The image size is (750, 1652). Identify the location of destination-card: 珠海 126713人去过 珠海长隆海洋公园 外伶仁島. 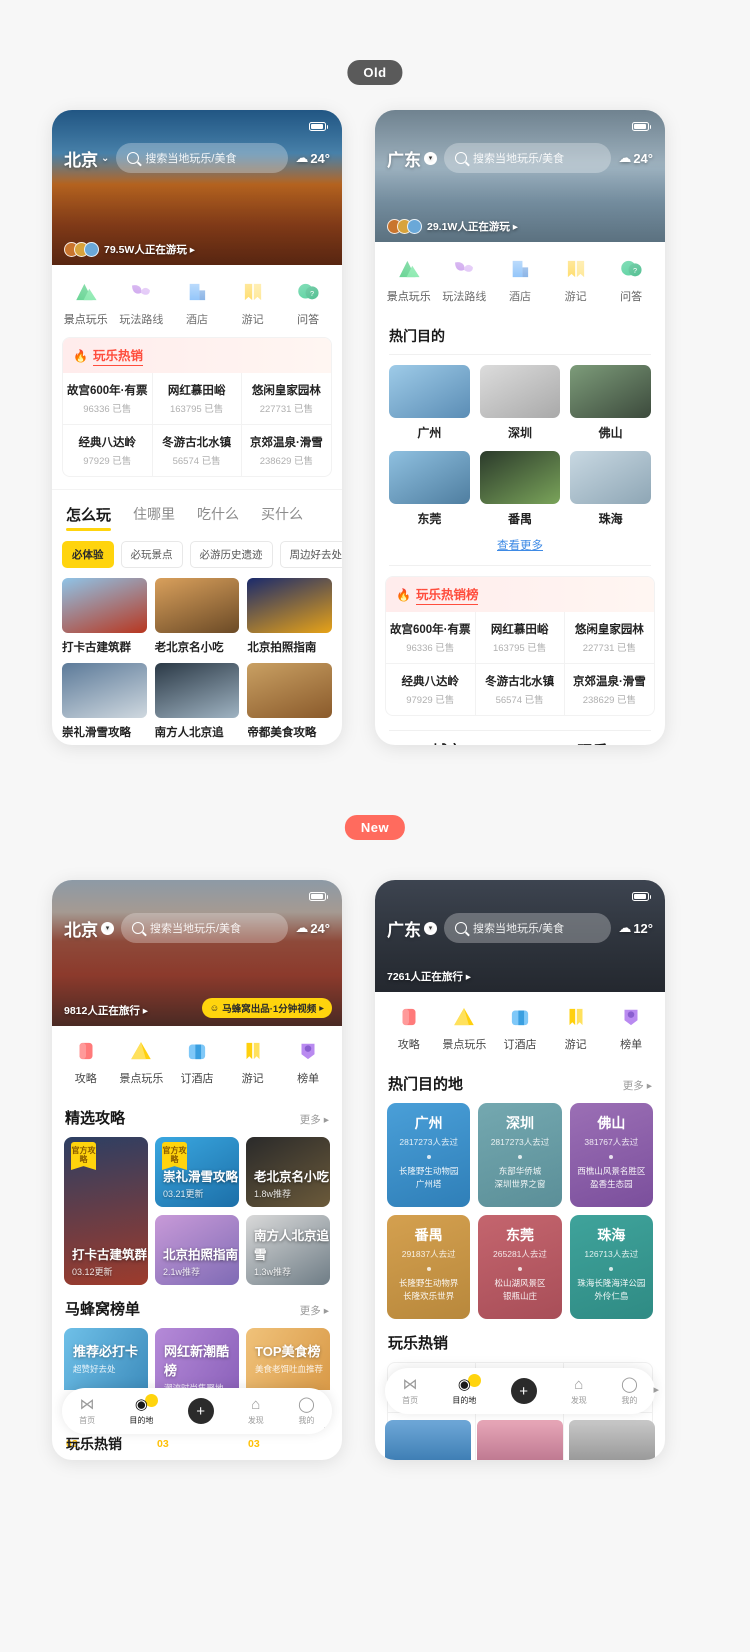
(611, 1267).